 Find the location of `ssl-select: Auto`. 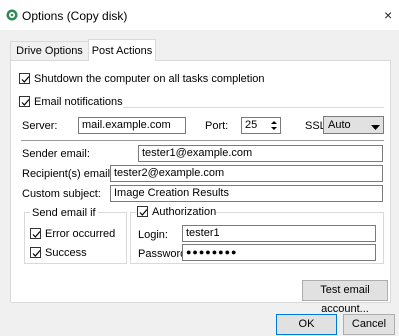

ssl-select: Auto is located at coordinates (353, 125).